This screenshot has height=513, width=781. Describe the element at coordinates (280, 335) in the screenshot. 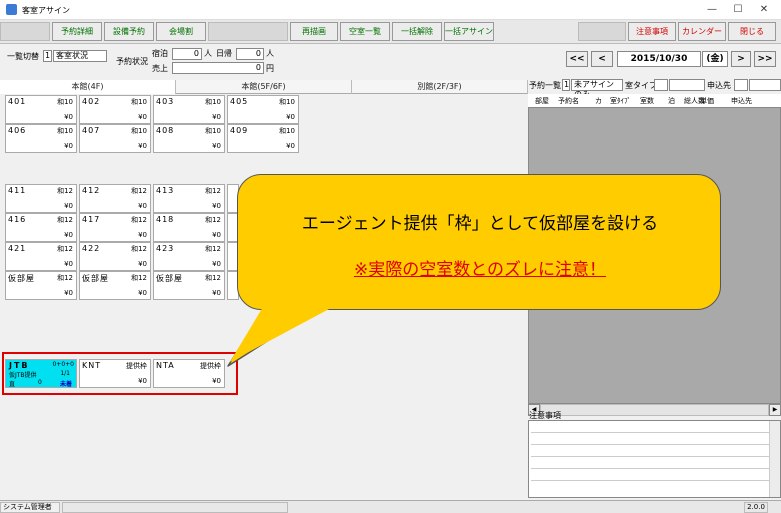

I see `callout-pointer-join` at that location.